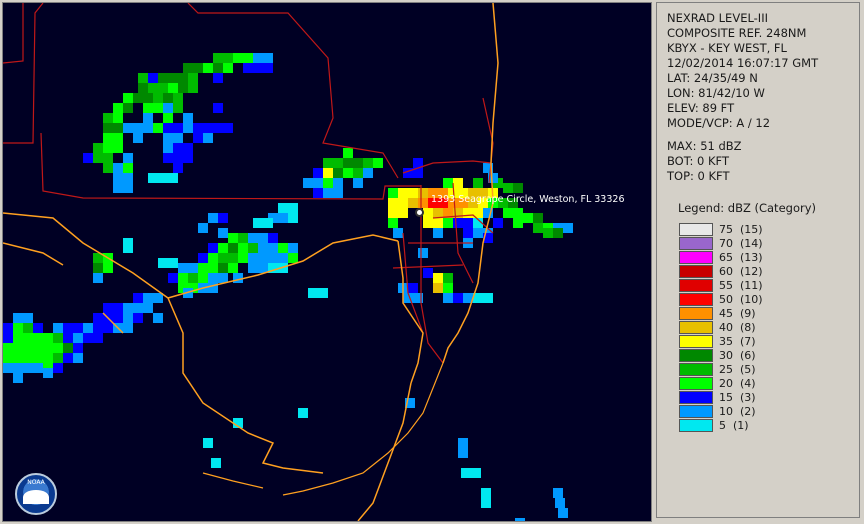 The width and height of the screenshot is (864, 524). What do you see at coordinates (741, 285) in the screenshot?
I see `legend-label: 55 (11)` at bounding box center [741, 285].